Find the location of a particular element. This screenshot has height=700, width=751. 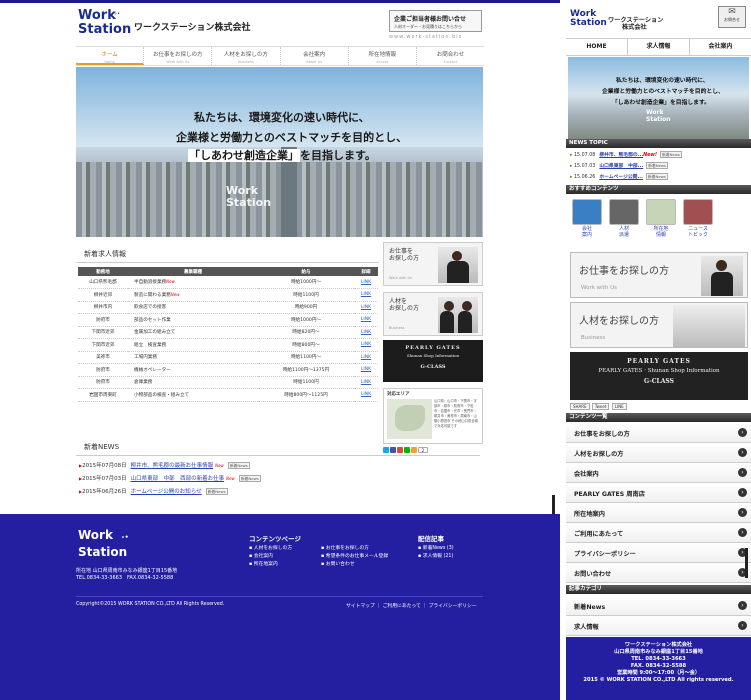

mobile-icon-link: 人材 派遣 is located at coordinates (624, 218).